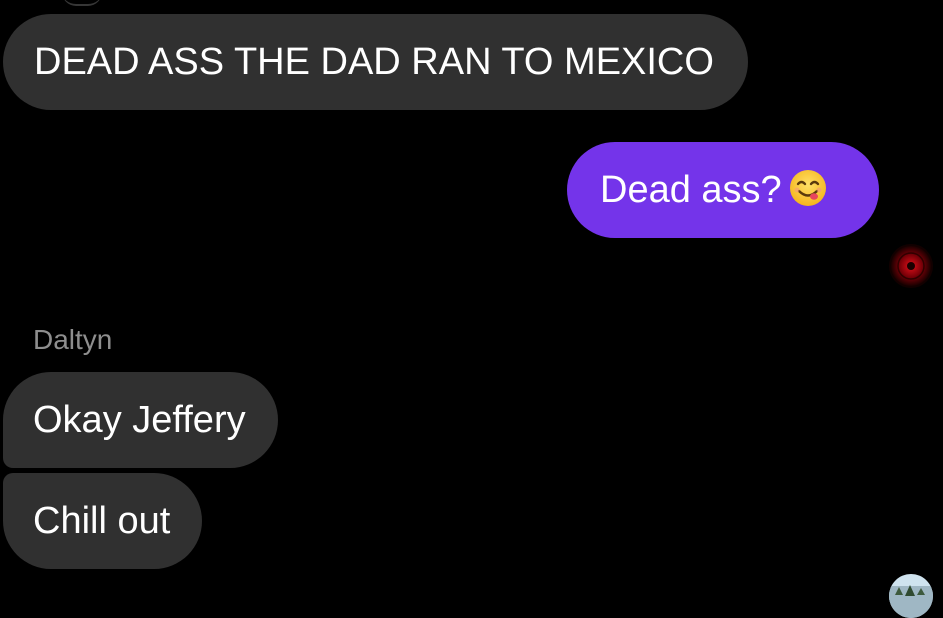 The width and height of the screenshot is (943, 618). What do you see at coordinates (73, 339) in the screenshot?
I see `sender-name: Daltyn` at bounding box center [73, 339].